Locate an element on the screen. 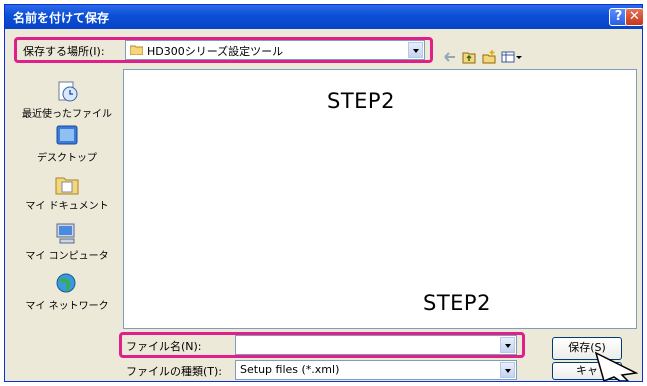 This screenshot has height=386, width=647. computer-icon is located at coordinates (65, 233).